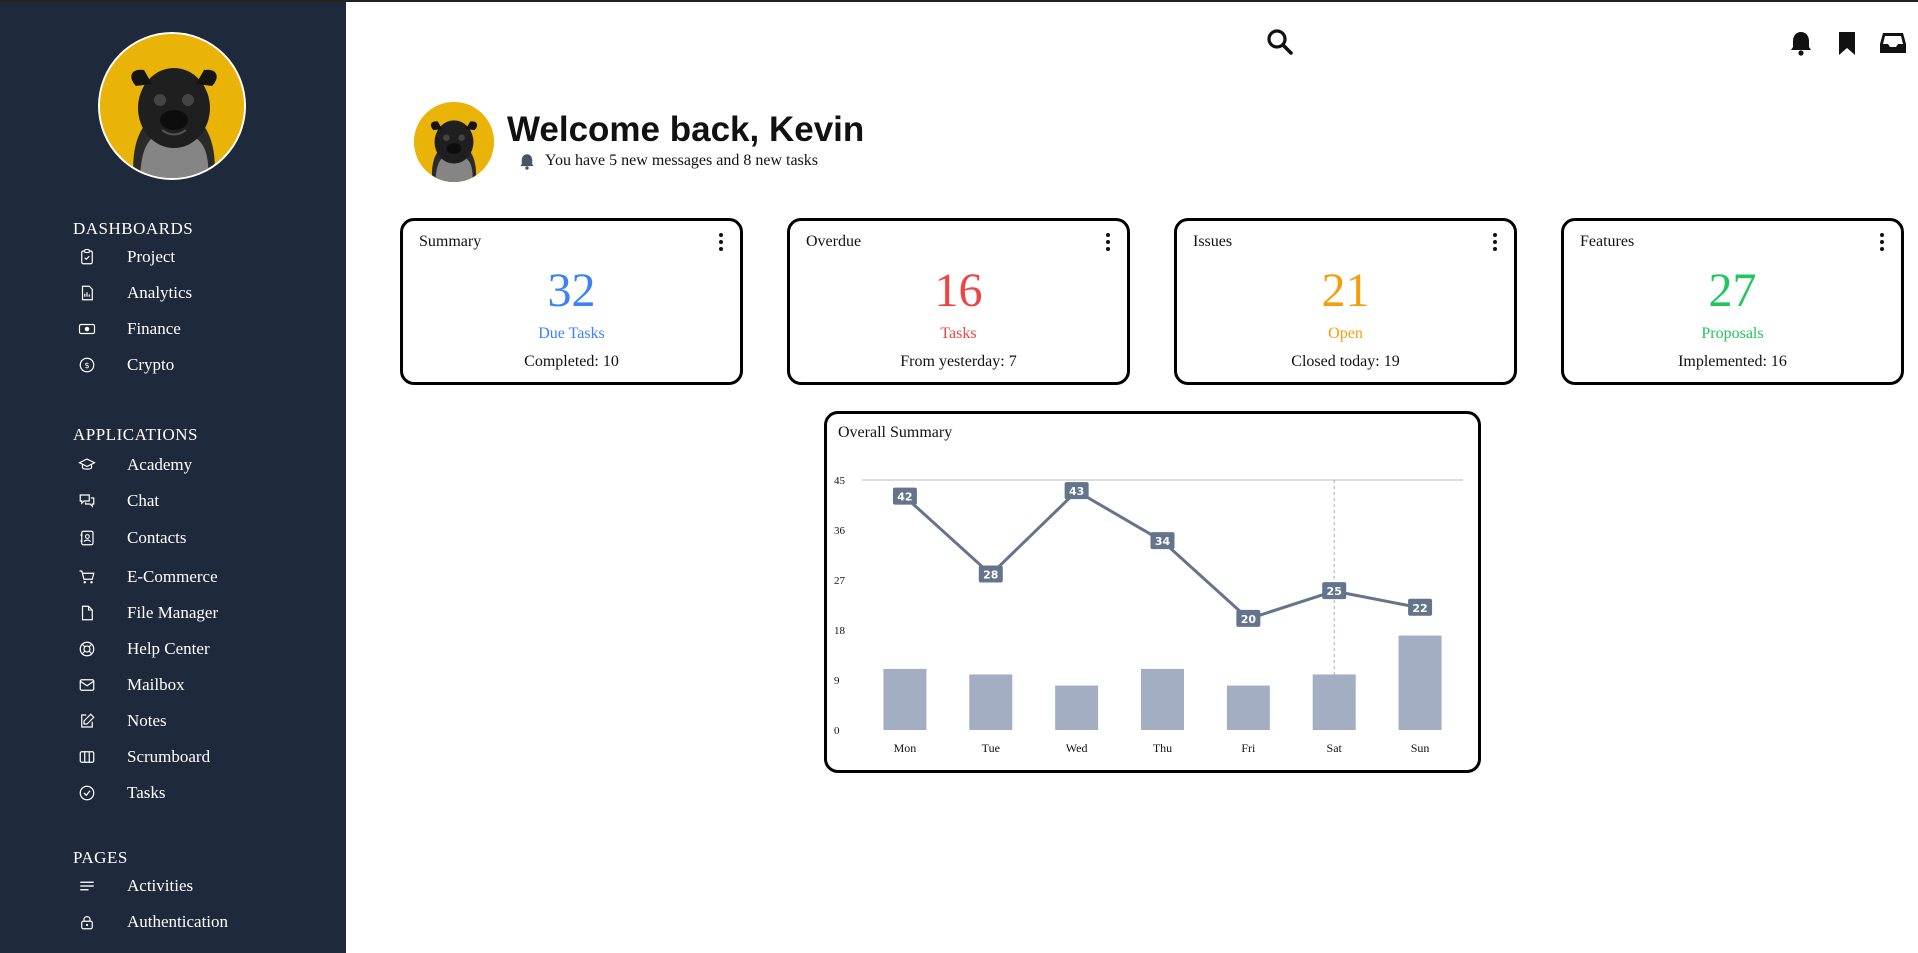 This screenshot has width=1918, height=953. What do you see at coordinates (840, 531) in the screenshot?
I see `y-tick-label: 36` at bounding box center [840, 531].